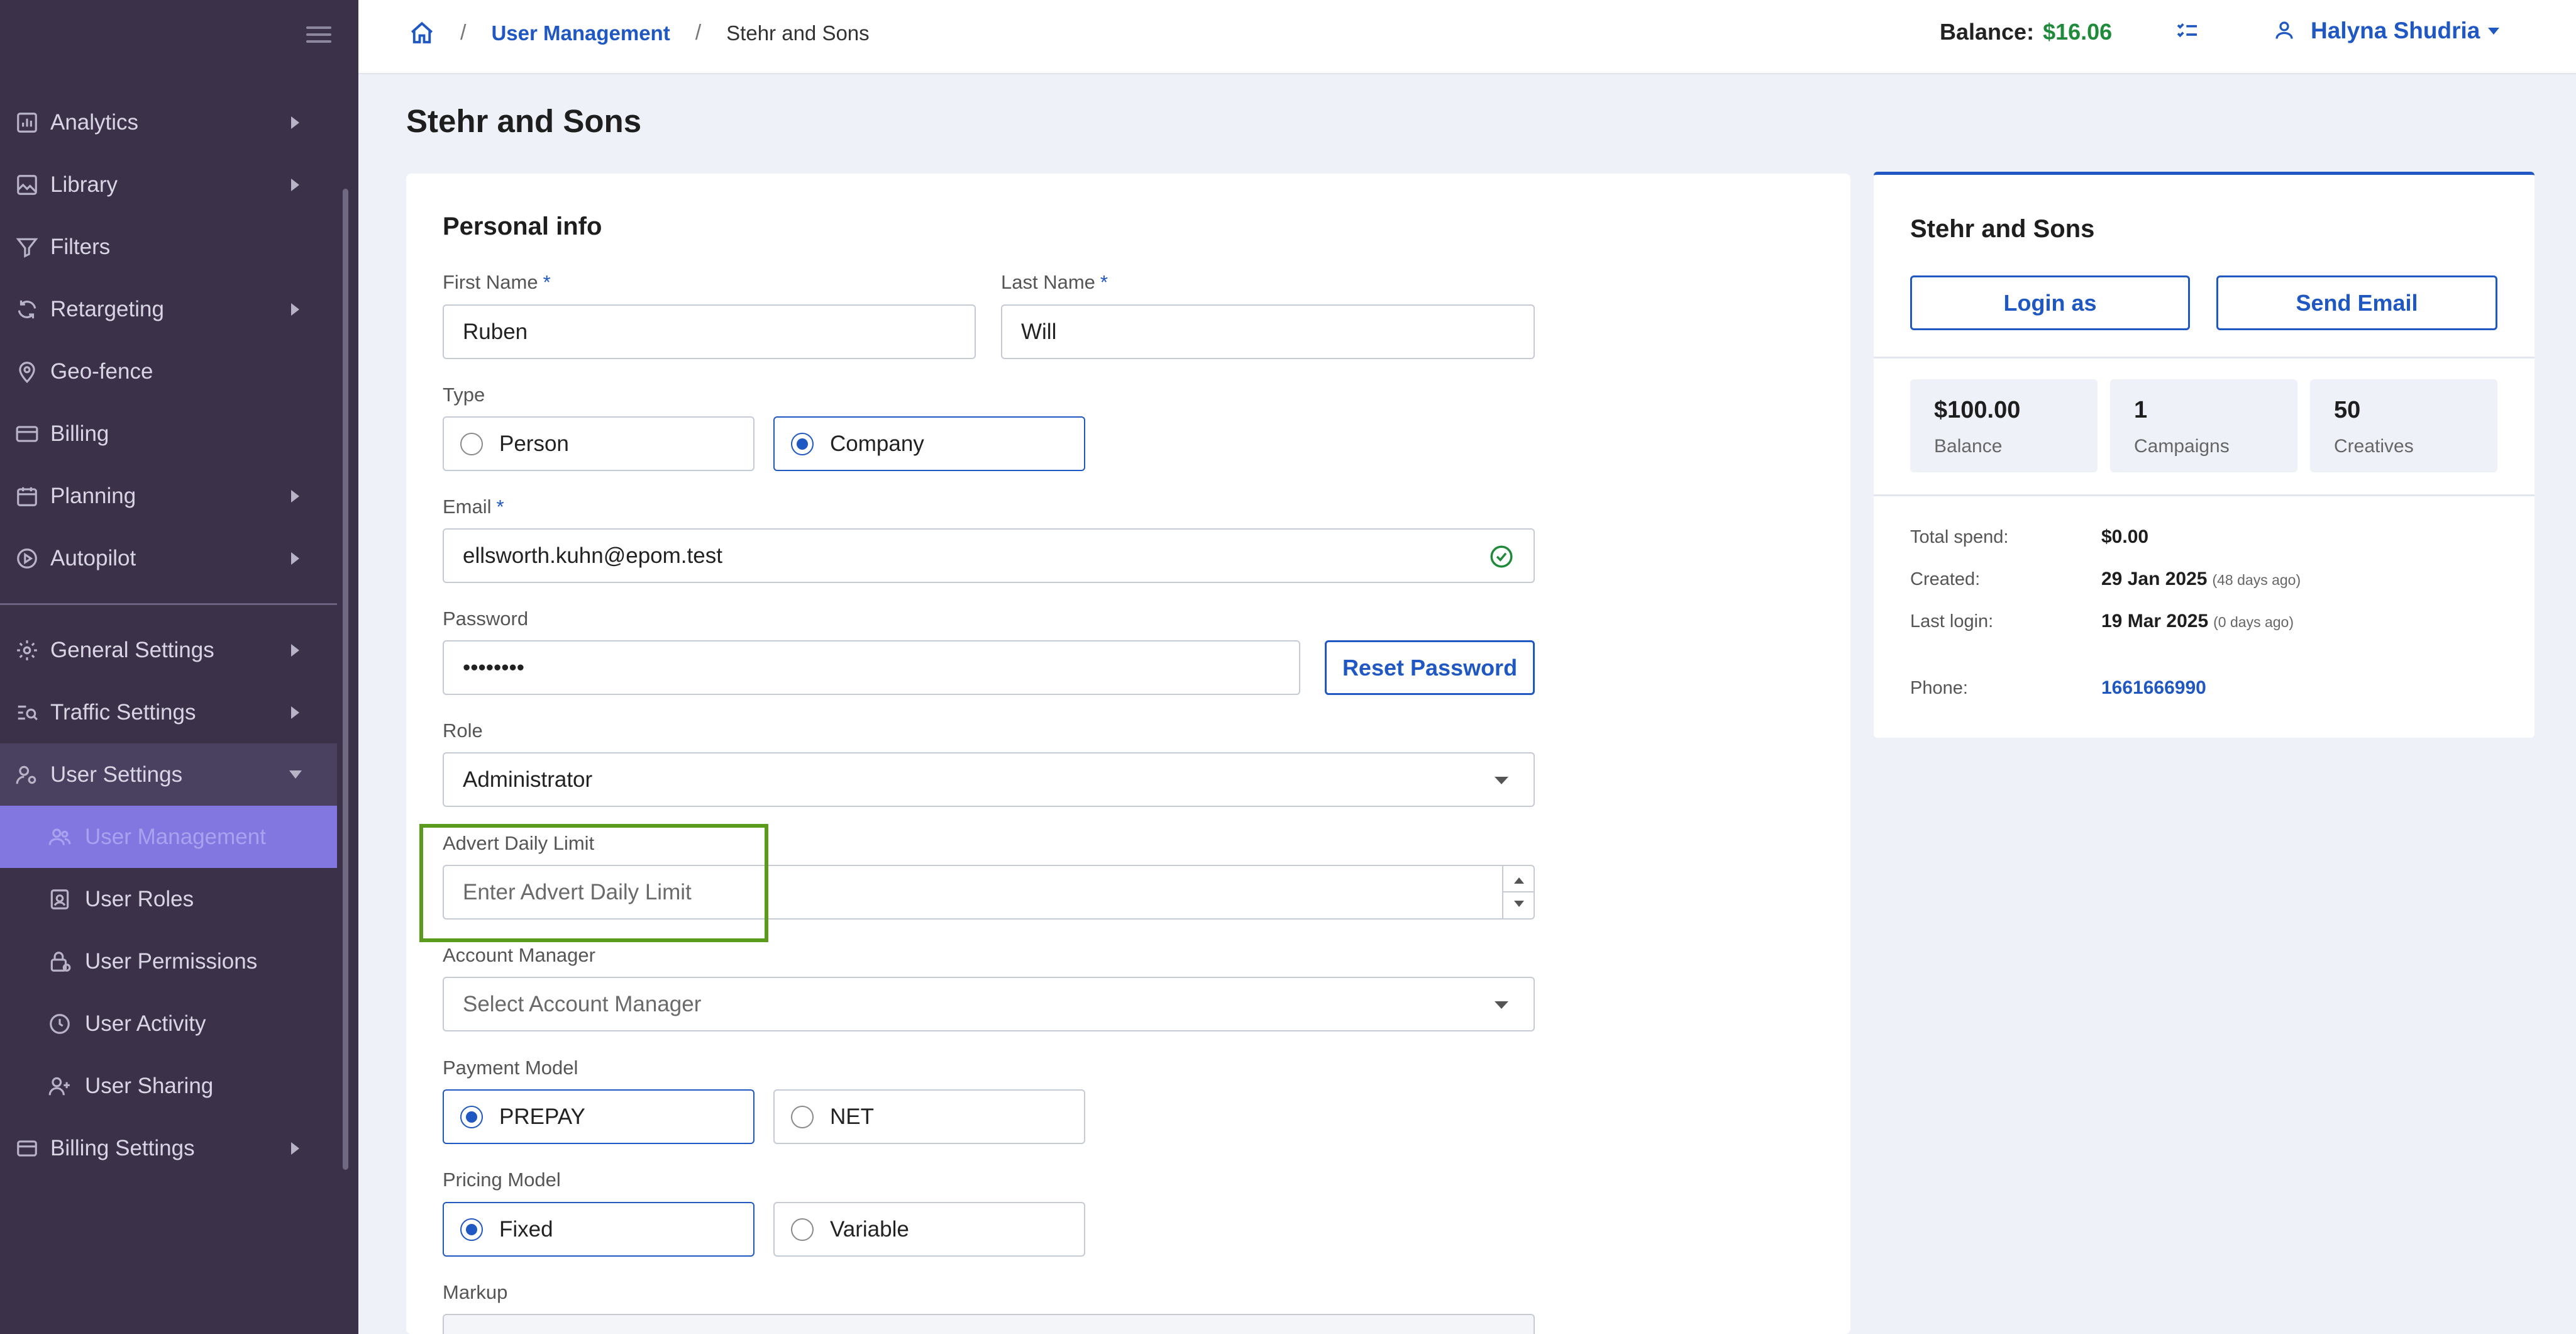  I want to click on sidebar-item-autopilot: Autopilot, so click(168, 558).